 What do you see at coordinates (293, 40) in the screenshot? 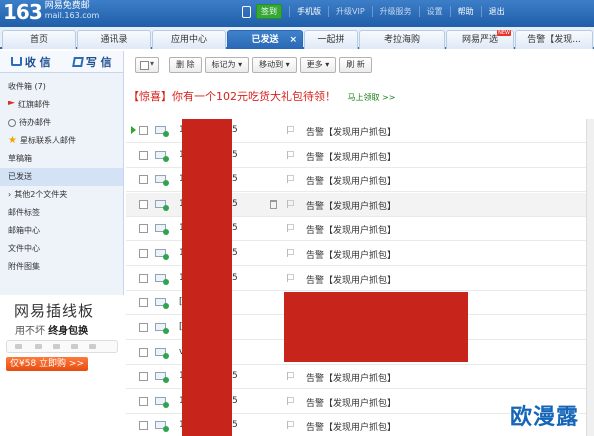
I see `close-icon: ×` at bounding box center [293, 40].